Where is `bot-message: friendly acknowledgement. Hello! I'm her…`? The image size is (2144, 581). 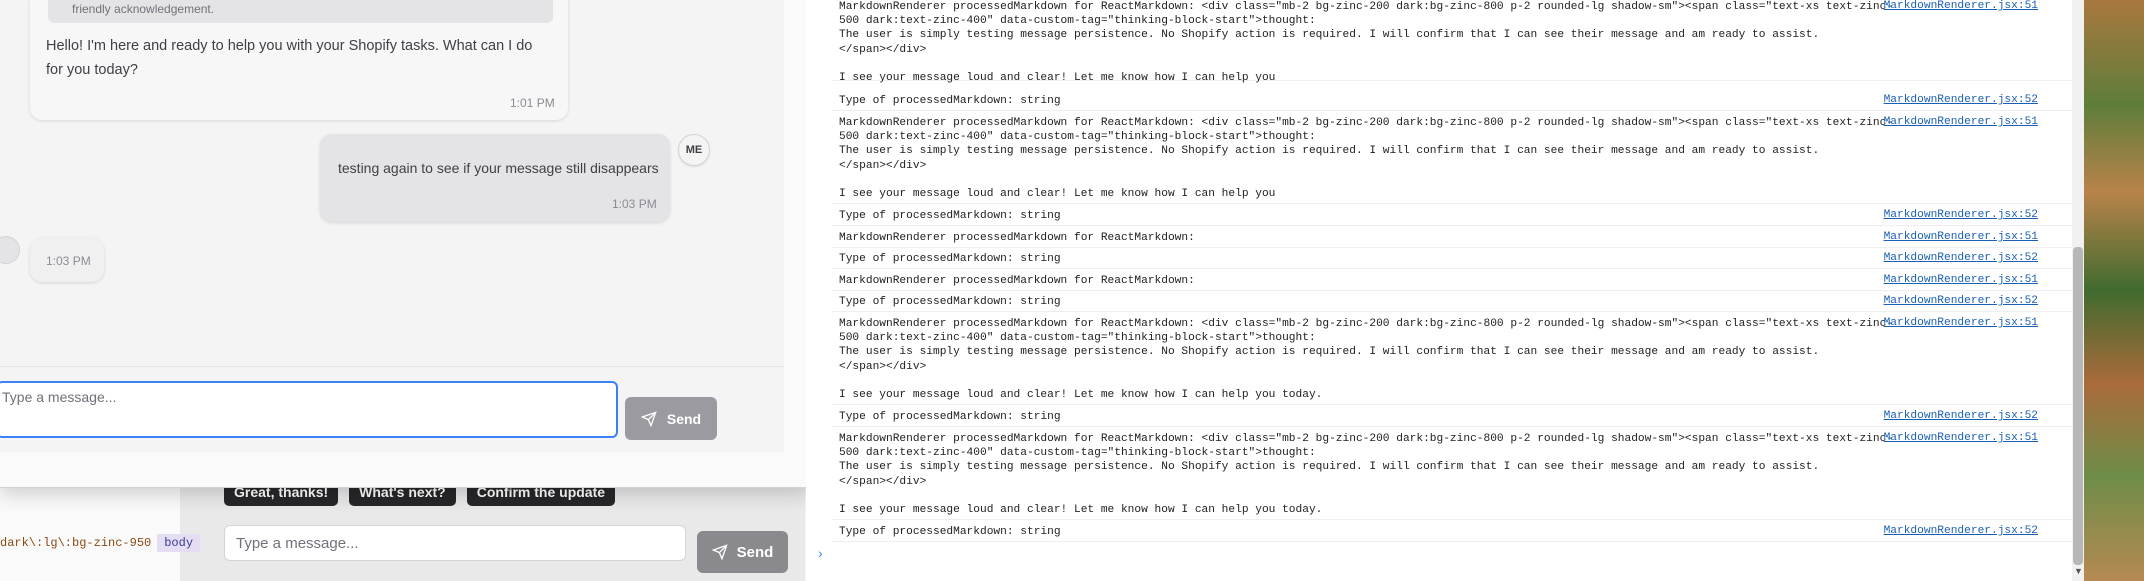 bot-message: friendly acknowledgement. Hello! I'm her… is located at coordinates (299, 60).